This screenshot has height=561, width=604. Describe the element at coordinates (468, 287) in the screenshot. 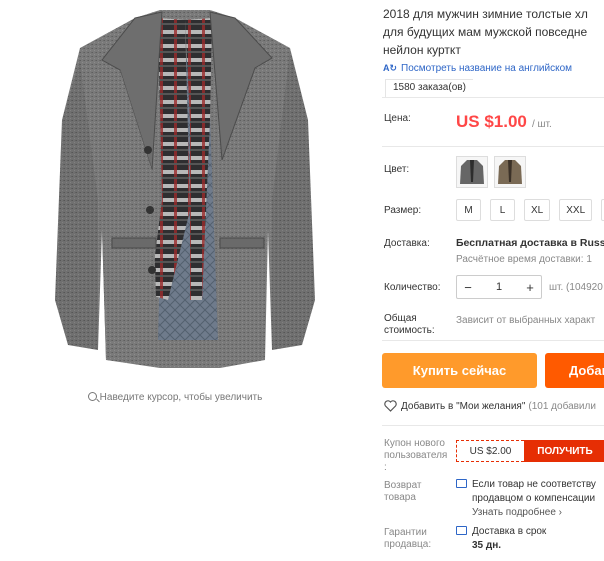

I see `quantity-decrease-button: −` at that location.